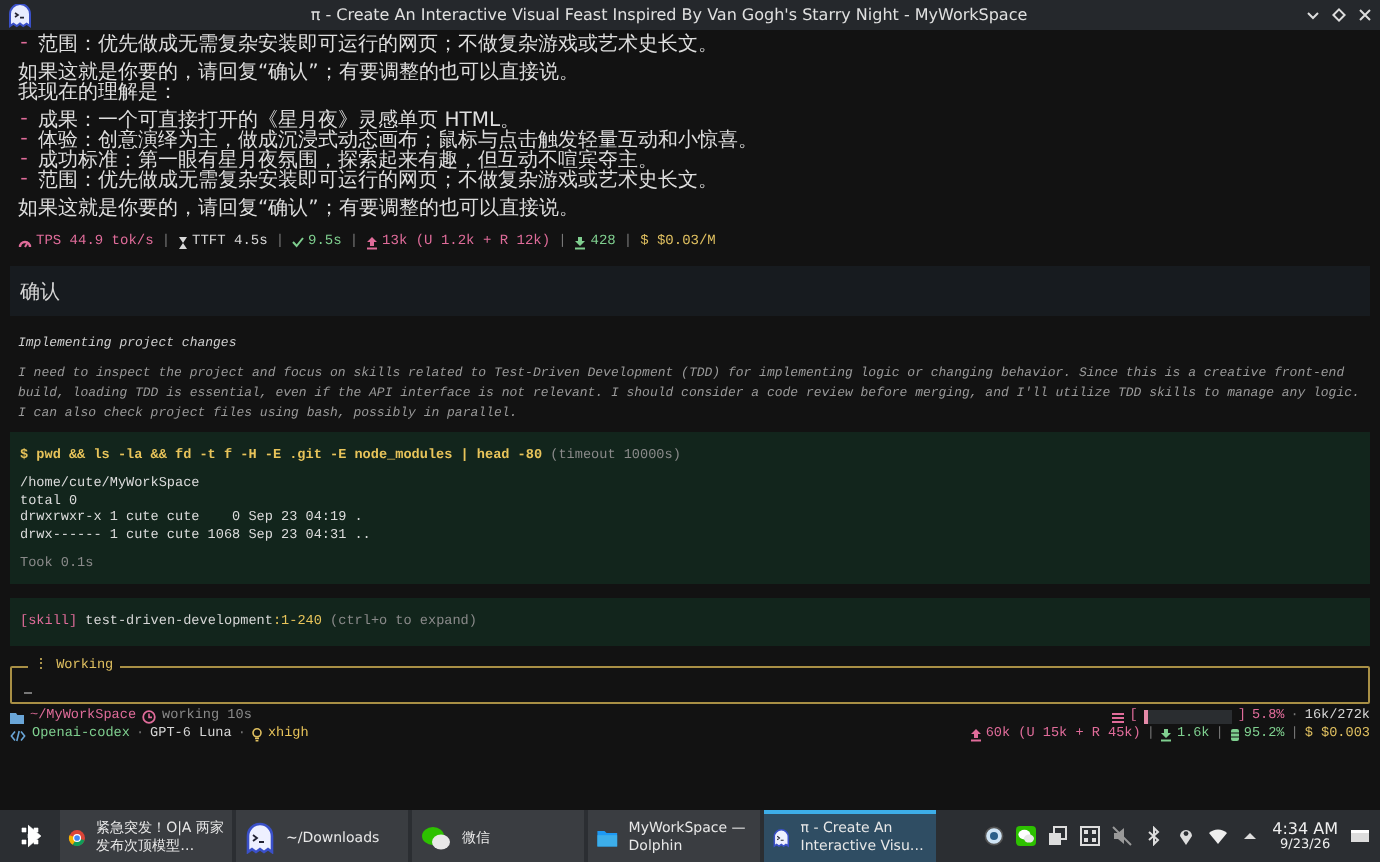  Describe the element at coordinates (1186, 836) in the screenshot. I see `location-pin-icon` at that location.